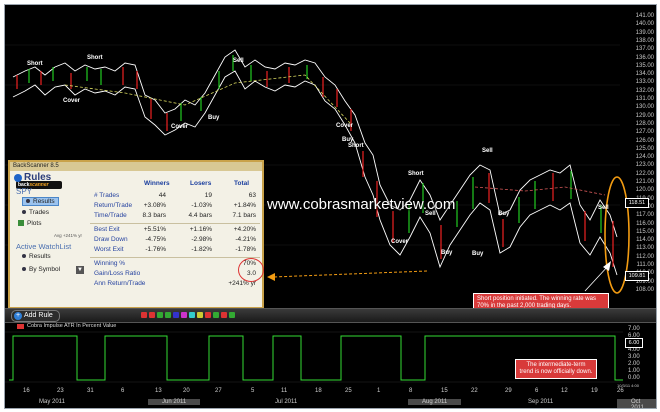 The width and height of the screenshot is (660, 412). What do you see at coordinates (18, 178) in the screenshot?
I see `rules-icon` at bounding box center [18, 178].